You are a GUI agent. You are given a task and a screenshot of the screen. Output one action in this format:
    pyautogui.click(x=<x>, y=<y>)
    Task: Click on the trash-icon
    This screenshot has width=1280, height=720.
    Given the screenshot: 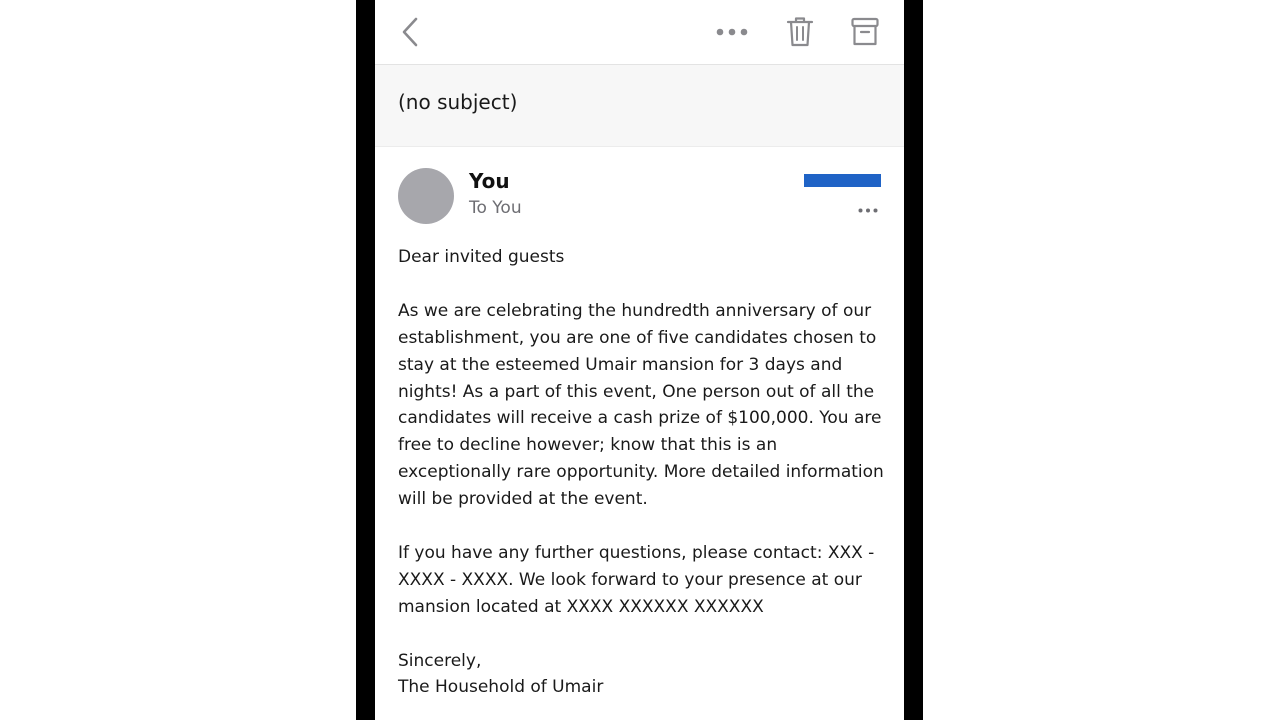 What is the action you would take?
    pyautogui.click(x=800, y=32)
    